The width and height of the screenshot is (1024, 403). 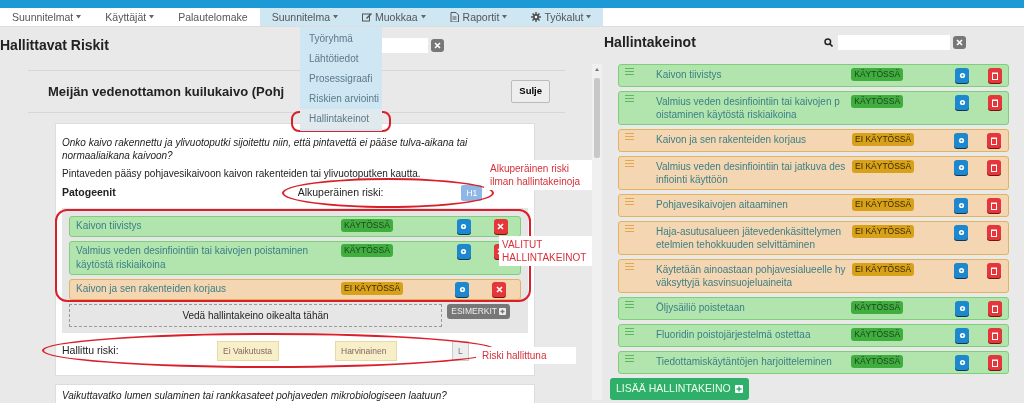 What do you see at coordinates (700, 307) in the screenshot?
I see `measure-label: Öljysäiliö poistetaan` at bounding box center [700, 307].